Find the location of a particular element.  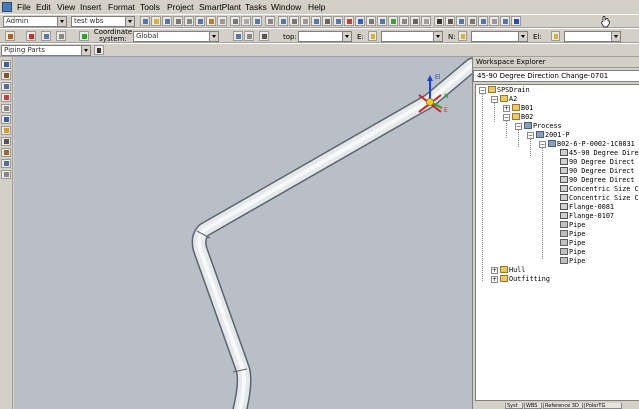

menu-file: File is located at coordinates (24, 7).